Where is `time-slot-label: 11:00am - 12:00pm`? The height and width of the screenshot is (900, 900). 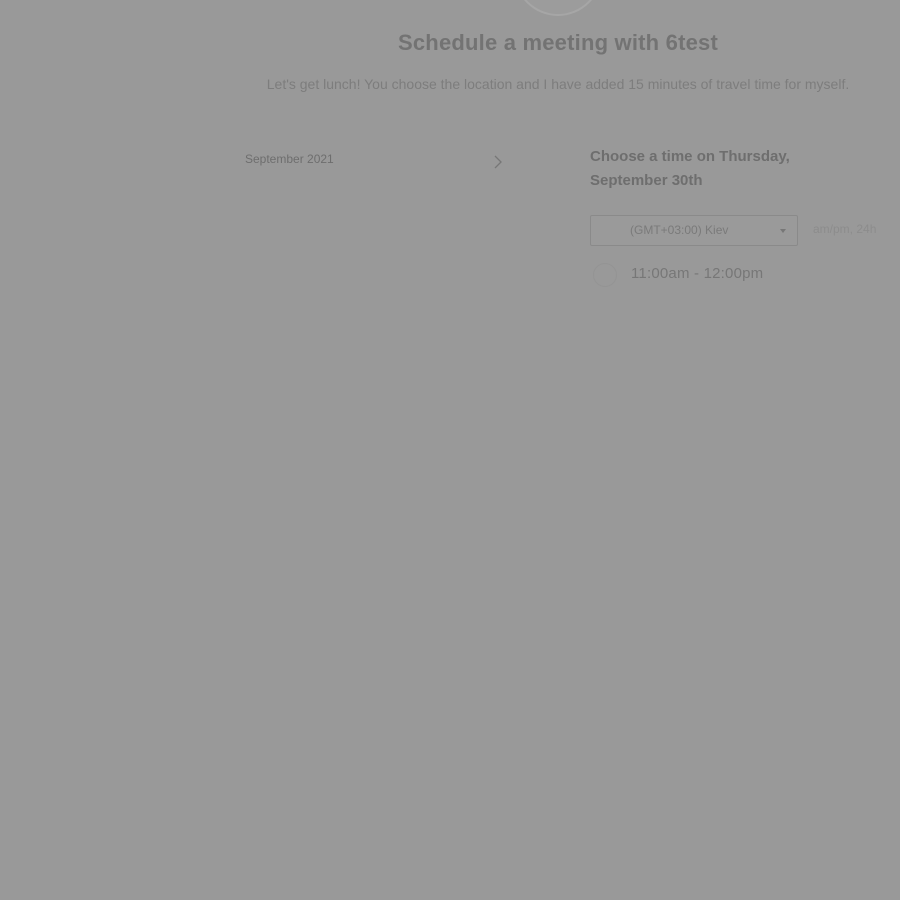
time-slot-label: 11:00am - 12:00pm is located at coordinates (697, 273).